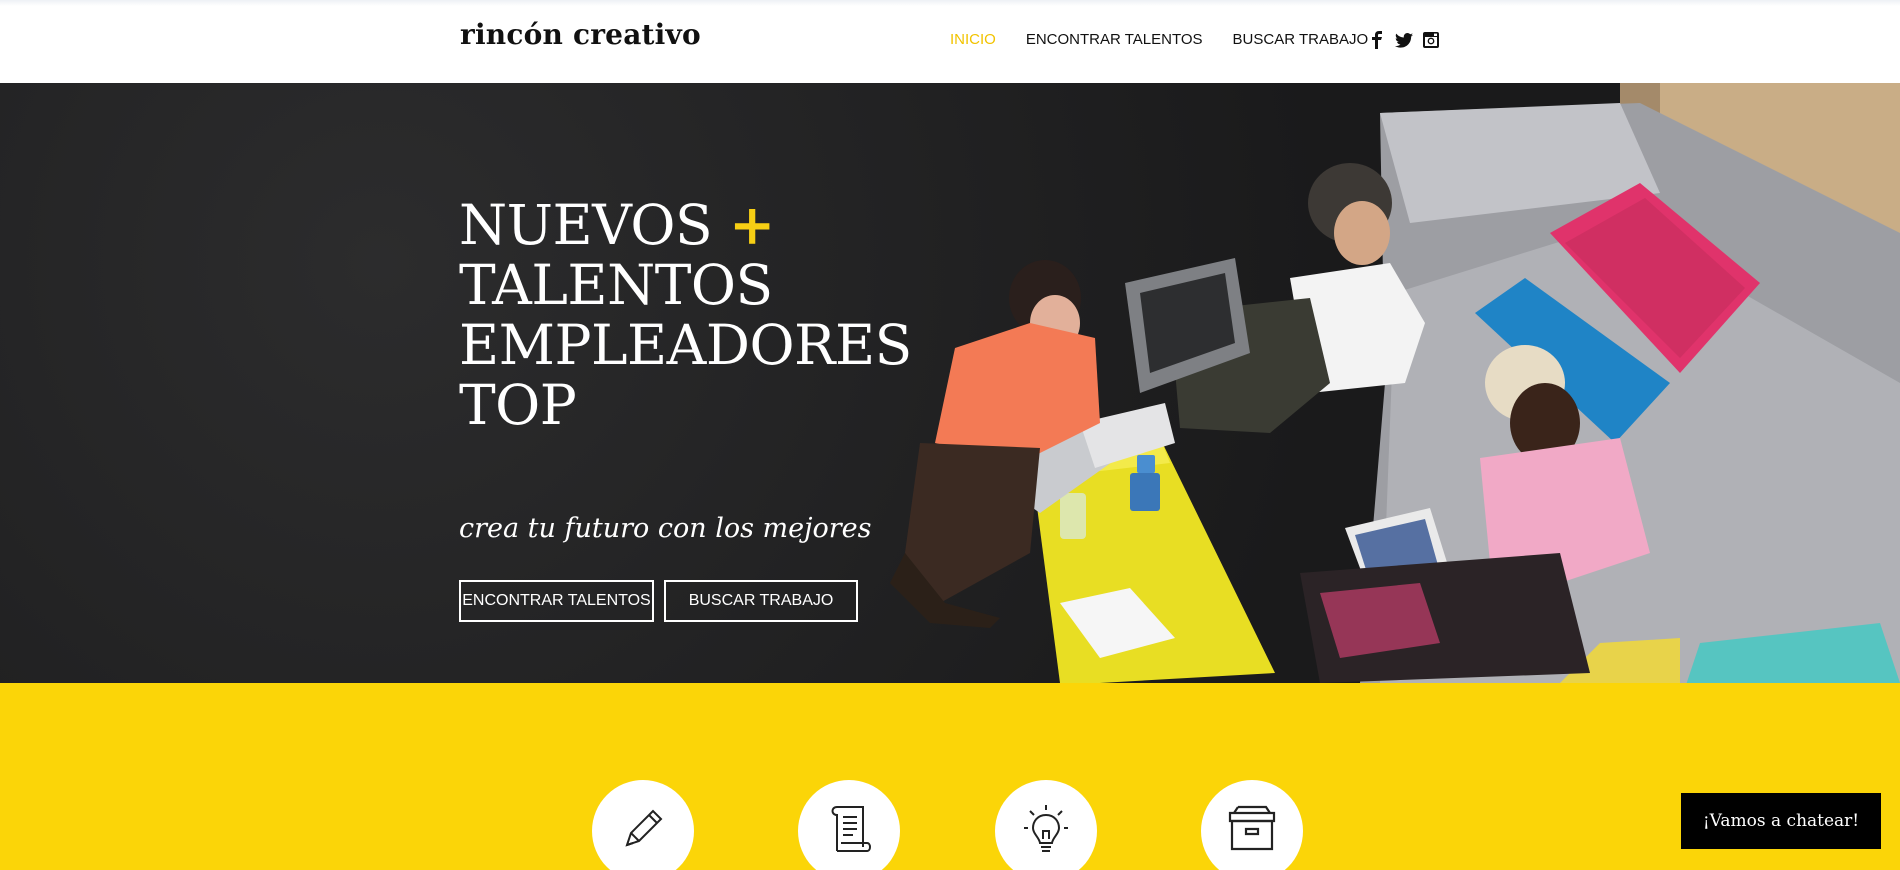 Image resolution: width=1900 pixels, height=870 pixels. What do you see at coordinates (616, 285) in the screenshot?
I see `hero-title-line2: TALENTOS` at bounding box center [616, 285].